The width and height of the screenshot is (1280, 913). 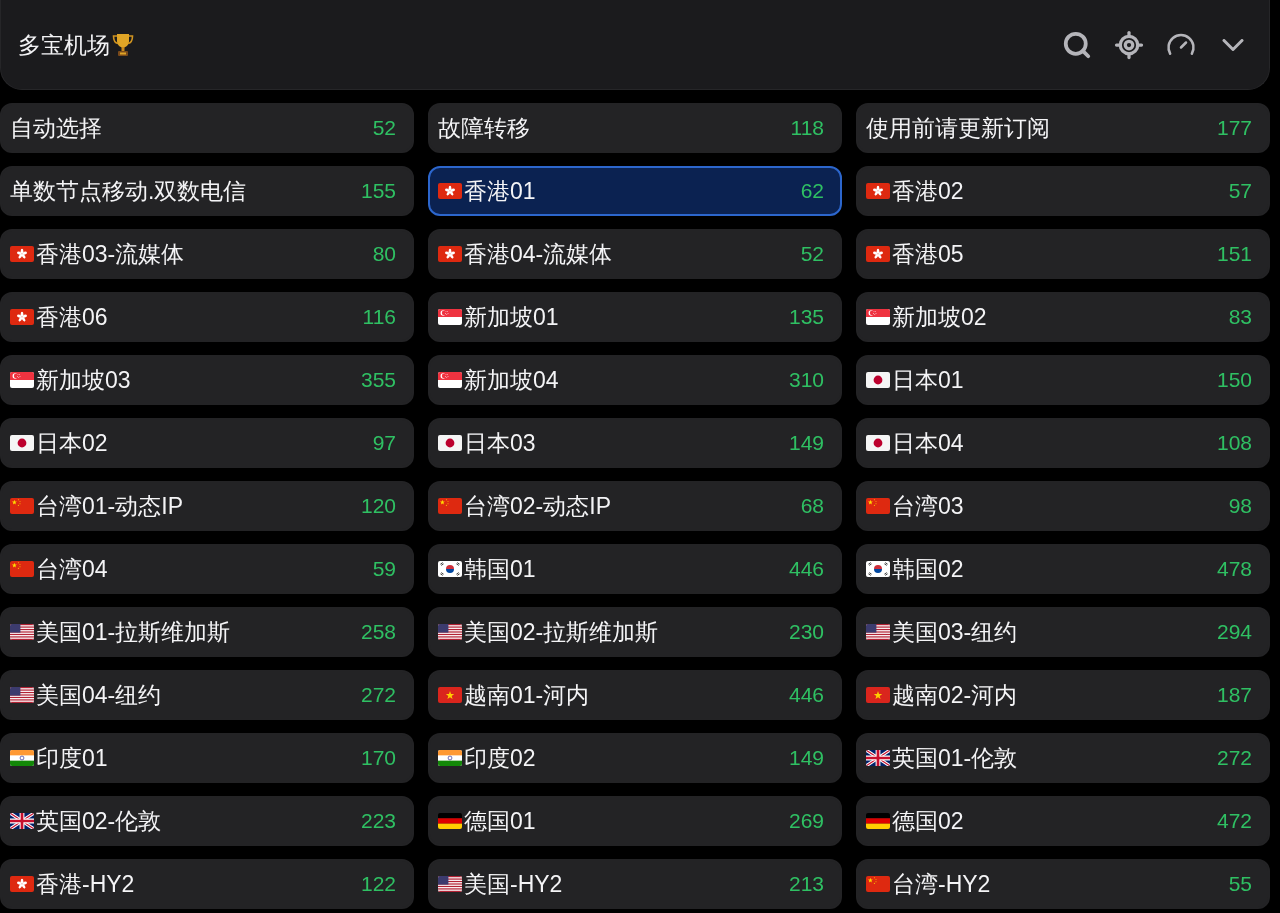 I want to click on proxy-card: 香港06 116, so click(x=207, y=317).